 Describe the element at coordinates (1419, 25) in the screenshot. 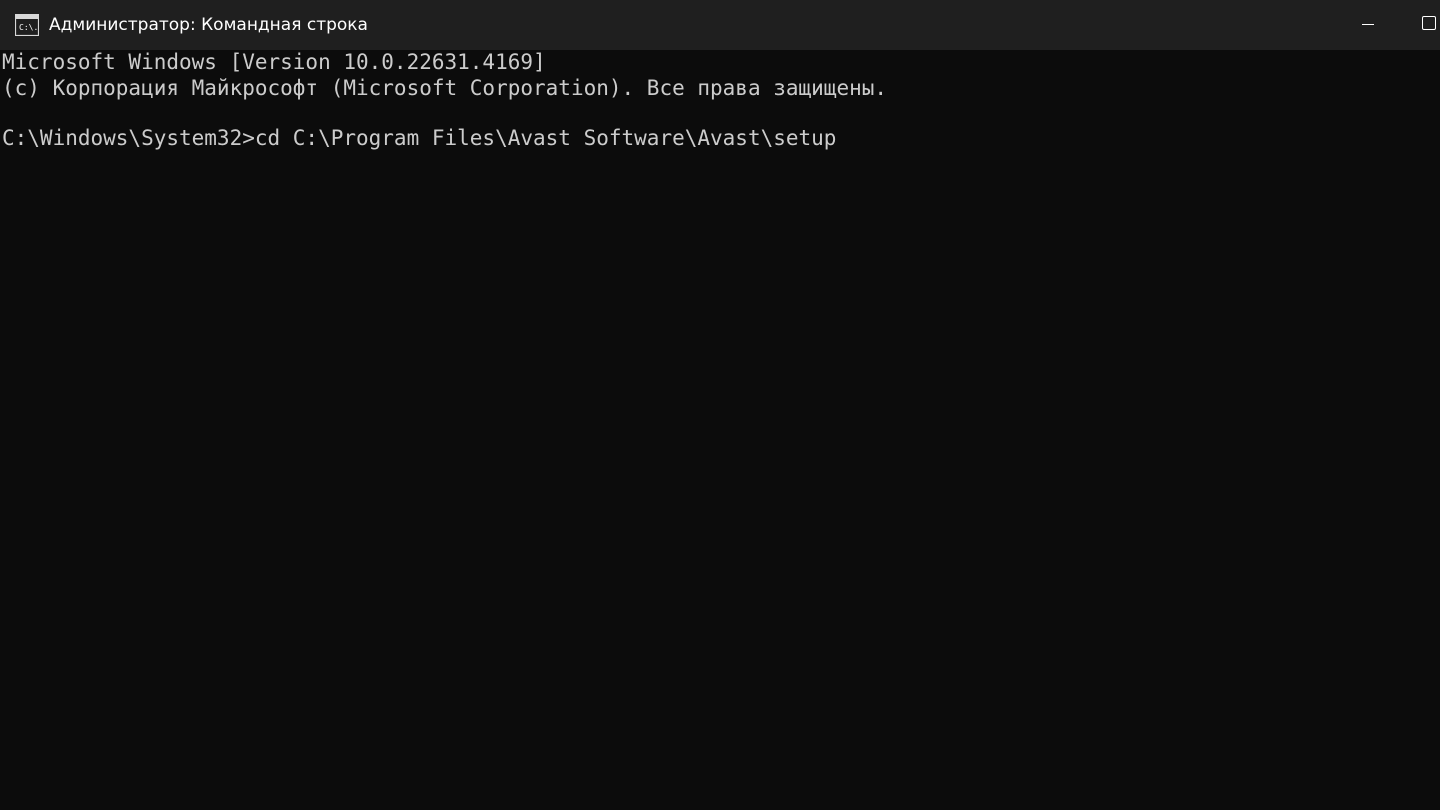

I see `maximize-button` at that location.